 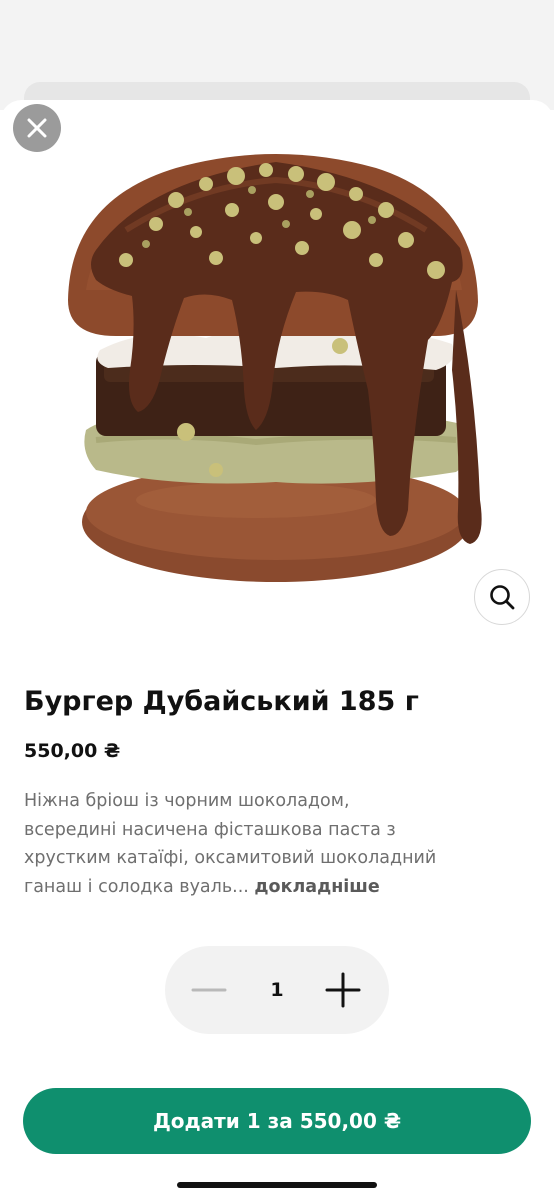 What do you see at coordinates (316, 887) in the screenshot?
I see `more-link: докладніше` at bounding box center [316, 887].